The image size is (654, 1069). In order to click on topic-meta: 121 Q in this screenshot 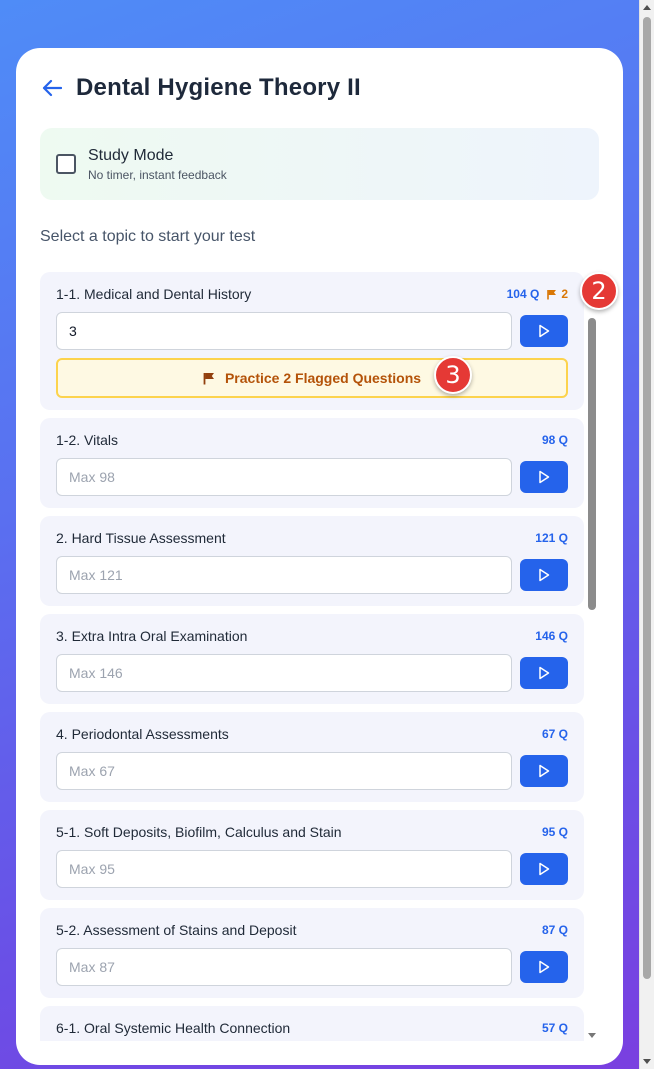, I will do `click(551, 538)`.